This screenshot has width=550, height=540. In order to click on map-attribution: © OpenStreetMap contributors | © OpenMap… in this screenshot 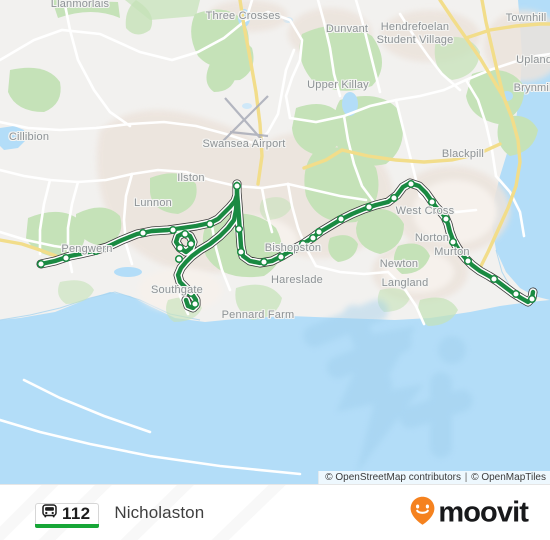, I will do `click(434, 477)`.